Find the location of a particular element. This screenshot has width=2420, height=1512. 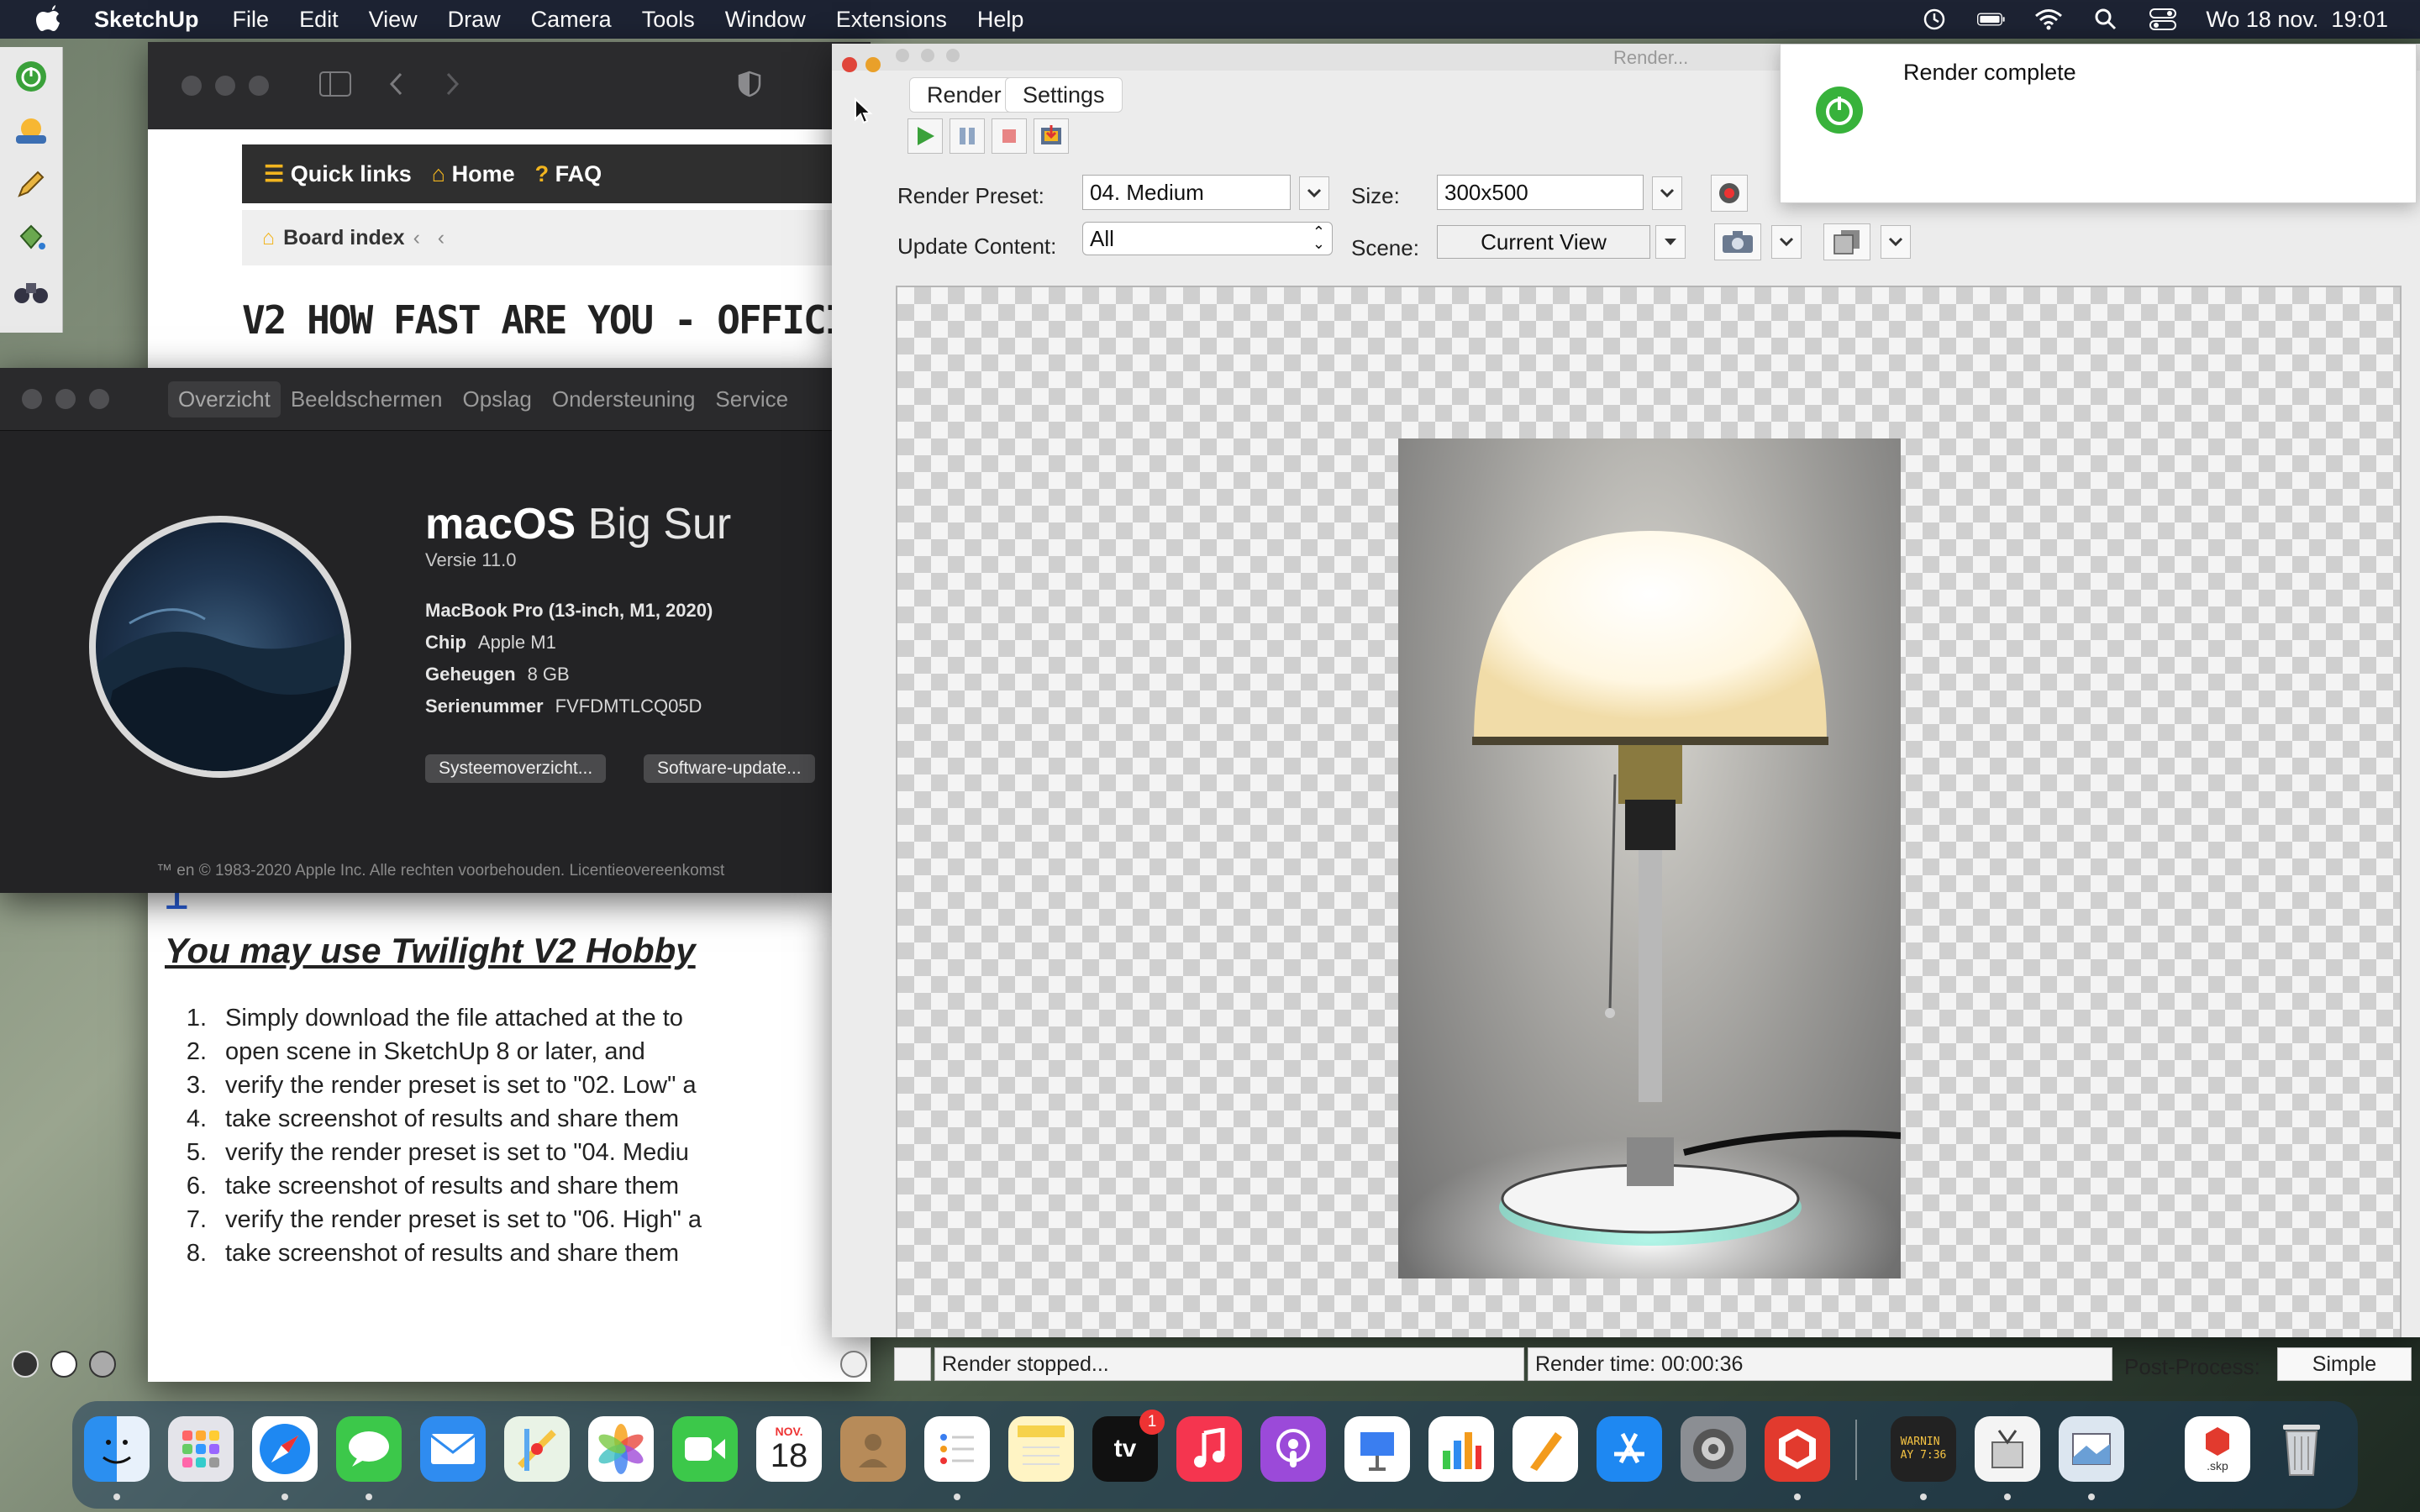

size-dropdown is located at coordinates (1667, 193).